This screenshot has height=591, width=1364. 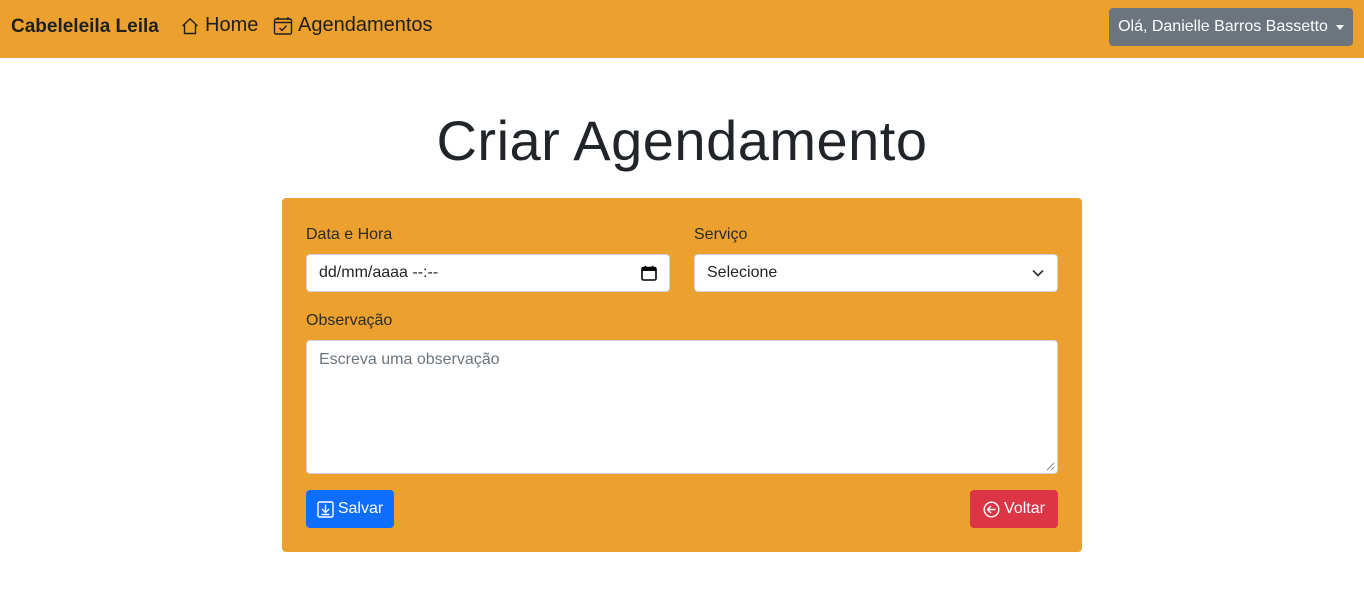 I want to click on calendar-check-icon, so click(x=284, y=26).